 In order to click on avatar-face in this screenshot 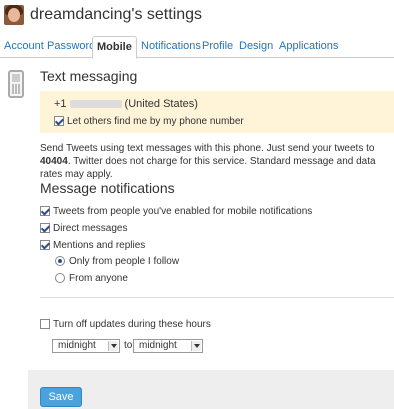, I will do `click(14, 15)`.